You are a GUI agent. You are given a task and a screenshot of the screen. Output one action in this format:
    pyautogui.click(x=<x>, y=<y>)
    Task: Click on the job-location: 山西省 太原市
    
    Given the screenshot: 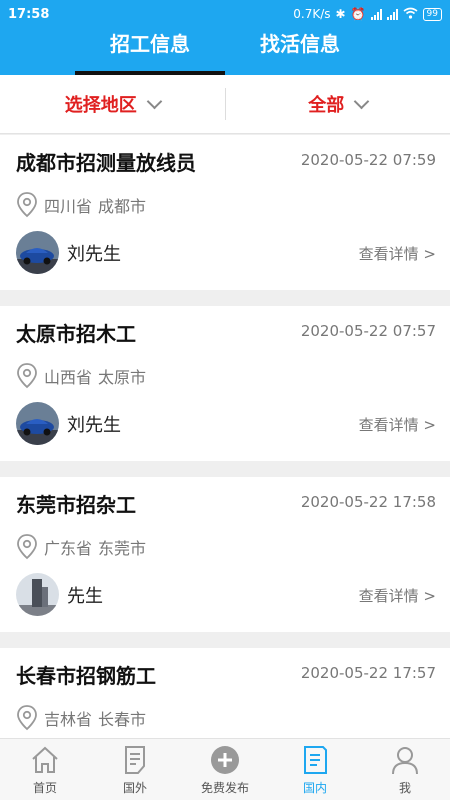 What is the action you would take?
    pyautogui.click(x=81, y=376)
    